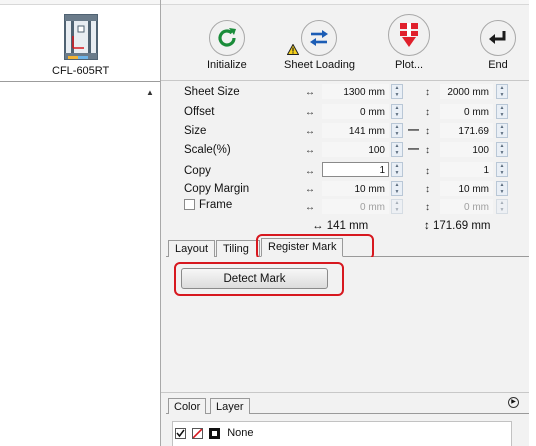 The width and height of the screenshot is (536, 446). I want to click on scale-label: Scale(%), so click(207, 150).